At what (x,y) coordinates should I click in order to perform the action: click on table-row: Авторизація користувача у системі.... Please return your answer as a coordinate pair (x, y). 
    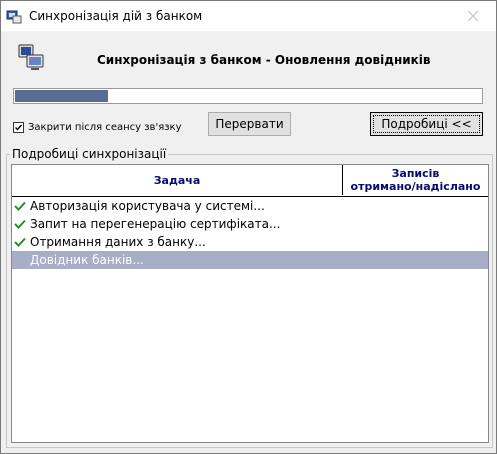
    Looking at the image, I should click on (250, 206).